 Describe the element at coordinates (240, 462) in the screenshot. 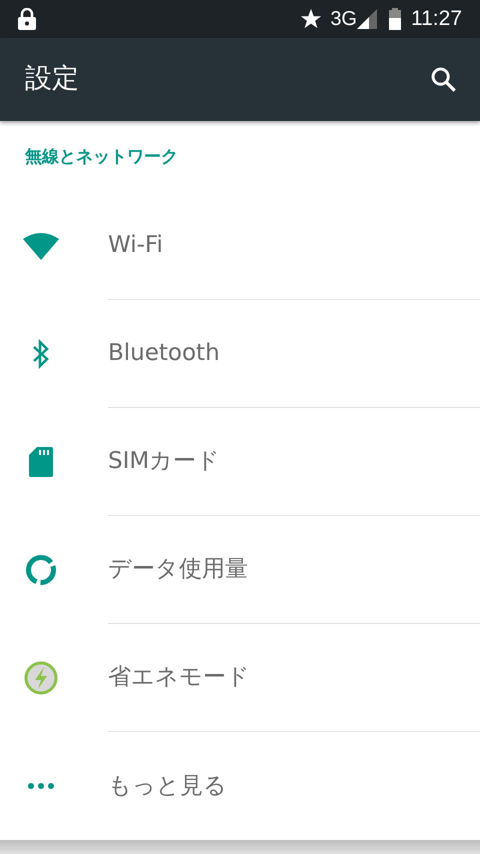

I see `settings-item: SIMカード` at that location.